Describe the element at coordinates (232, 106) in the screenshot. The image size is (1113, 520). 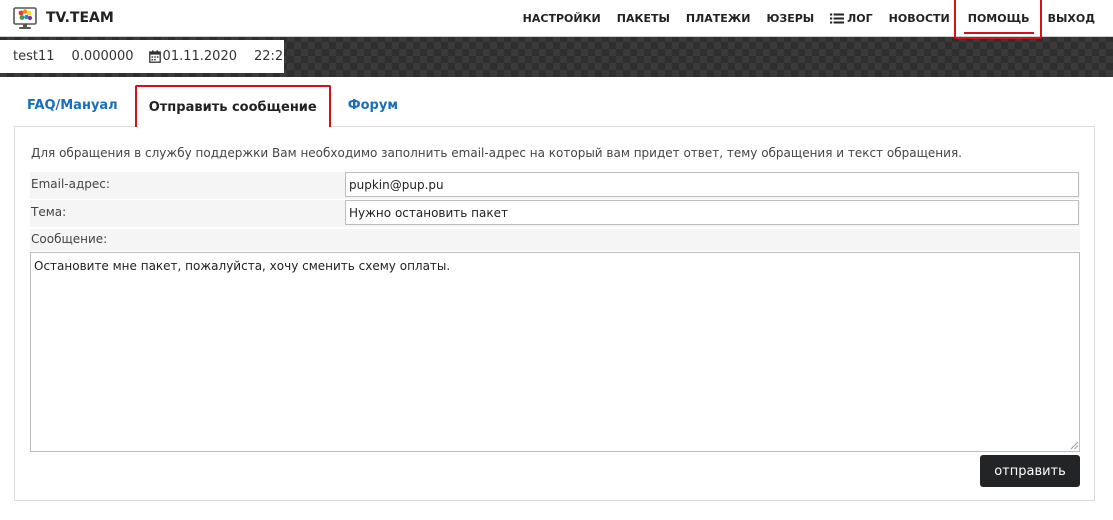
I see `tab-send-message: Отправить сообщение` at that location.